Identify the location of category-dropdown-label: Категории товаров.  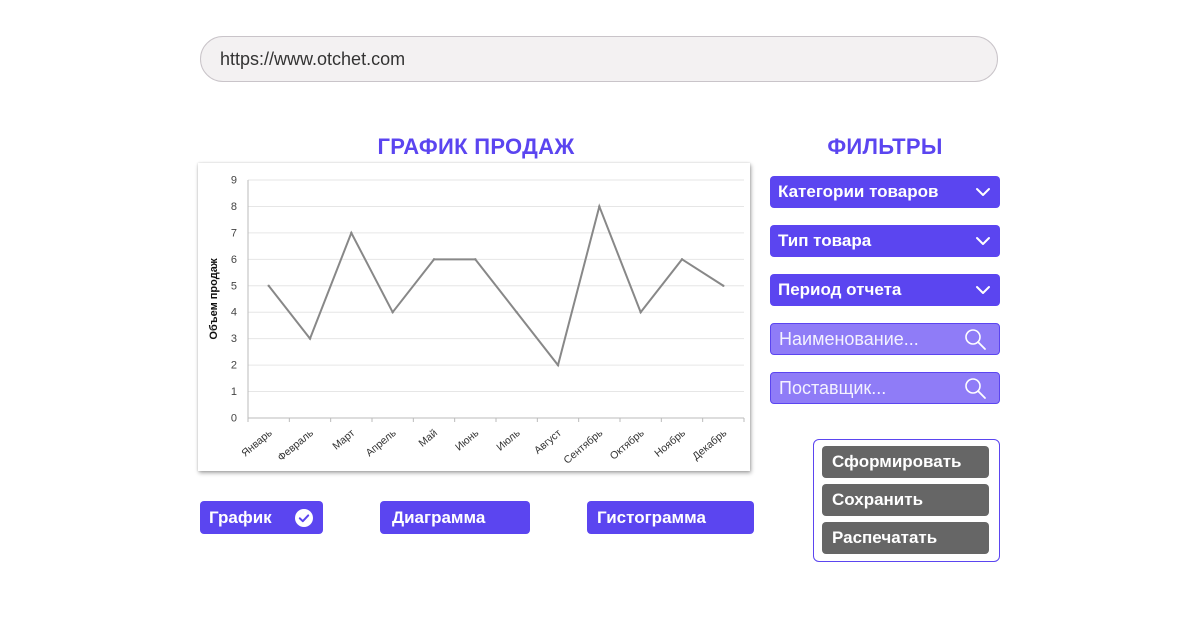
(858, 191).